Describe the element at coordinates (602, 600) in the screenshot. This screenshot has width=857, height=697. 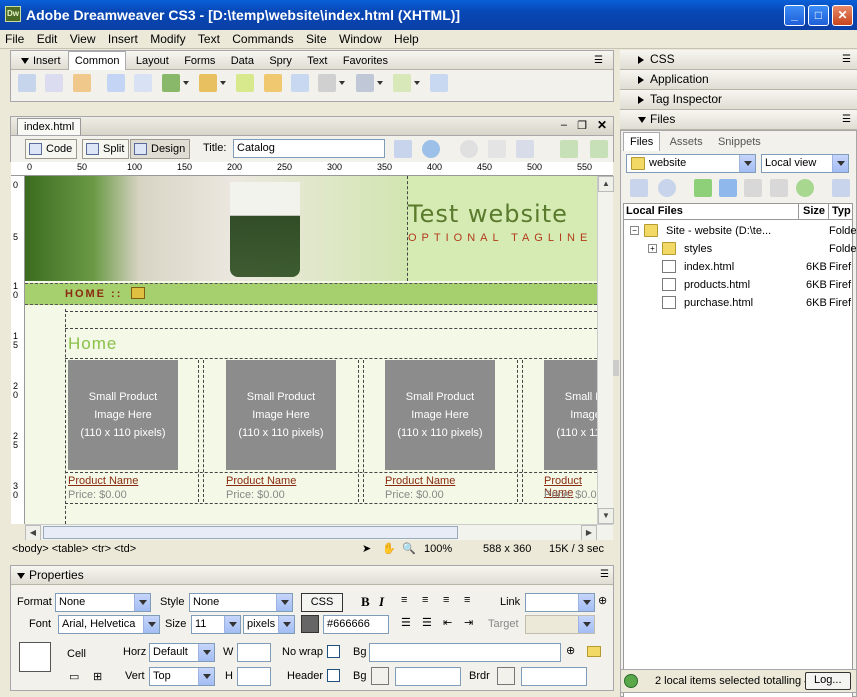
I see `point-to-file-icon: ⊕` at that location.